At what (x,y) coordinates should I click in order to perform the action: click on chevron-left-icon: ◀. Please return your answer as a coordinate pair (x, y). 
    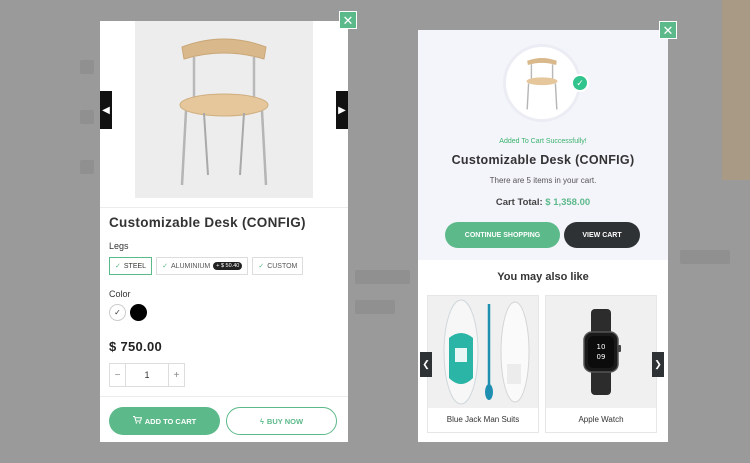
    Looking at the image, I should click on (106, 110).